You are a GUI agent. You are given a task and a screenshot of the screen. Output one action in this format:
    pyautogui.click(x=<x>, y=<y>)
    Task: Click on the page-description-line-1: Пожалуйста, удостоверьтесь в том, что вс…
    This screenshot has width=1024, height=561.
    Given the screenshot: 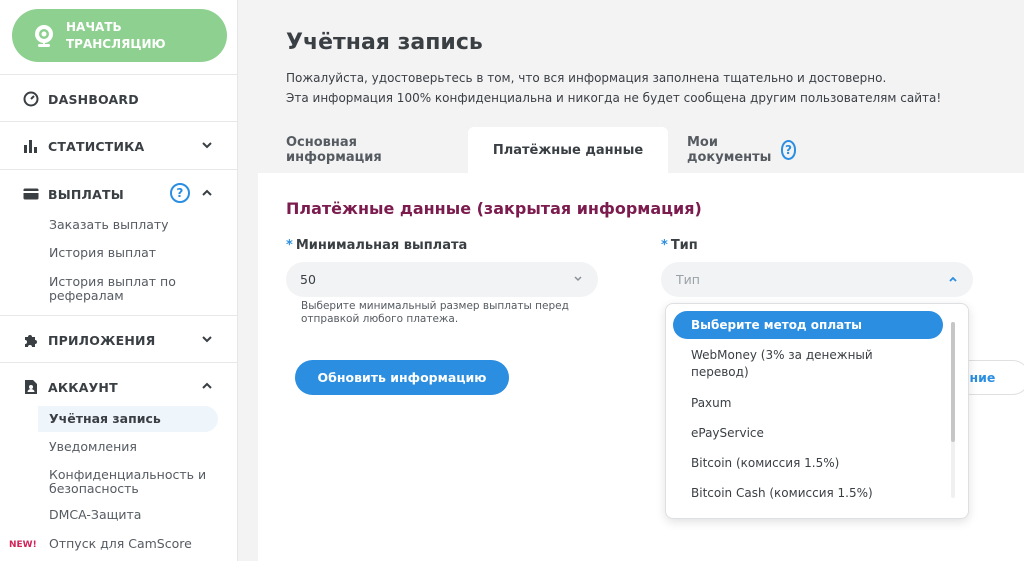 What is the action you would take?
    pyautogui.click(x=586, y=78)
    